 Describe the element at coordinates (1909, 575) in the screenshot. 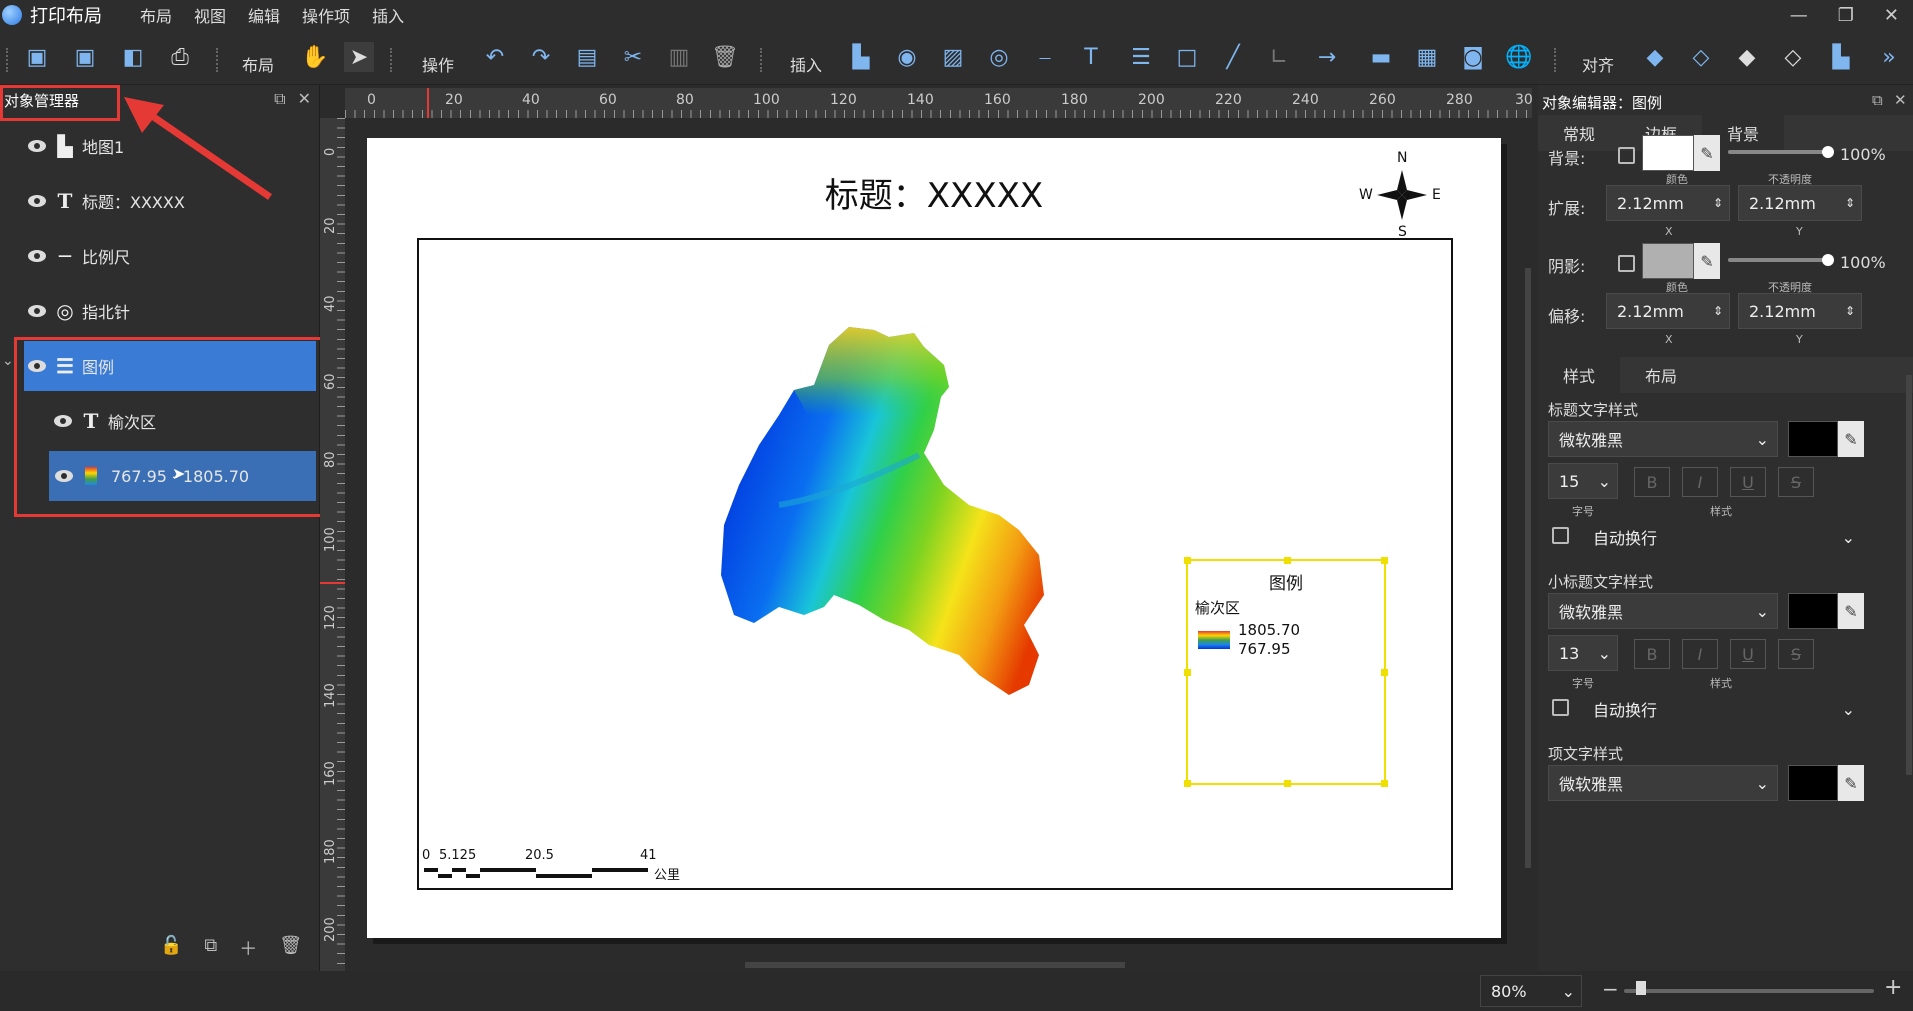

I see `editor-scrollbar` at that location.